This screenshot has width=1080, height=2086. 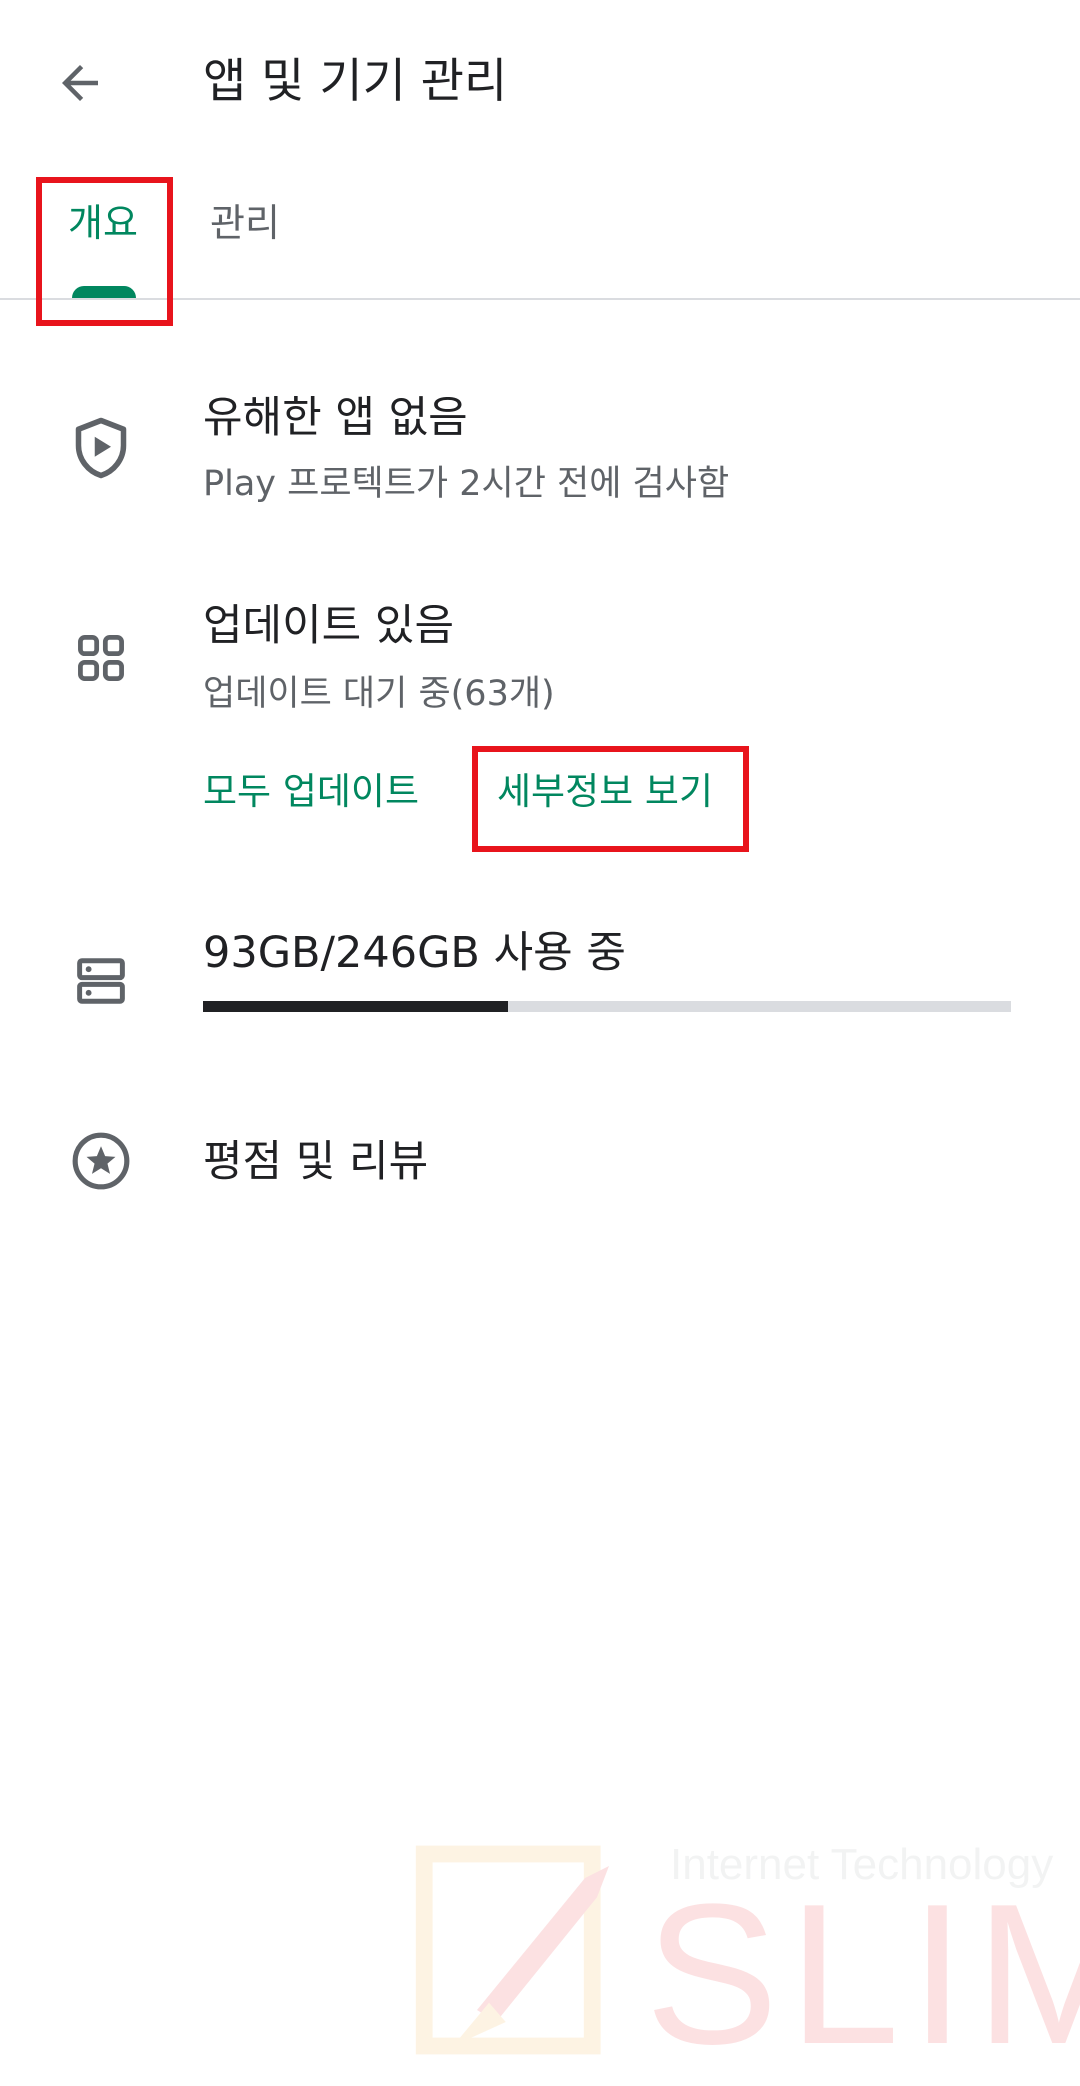 What do you see at coordinates (862, 1974) in the screenshot?
I see `watermark-brand: SLIM` at bounding box center [862, 1974].